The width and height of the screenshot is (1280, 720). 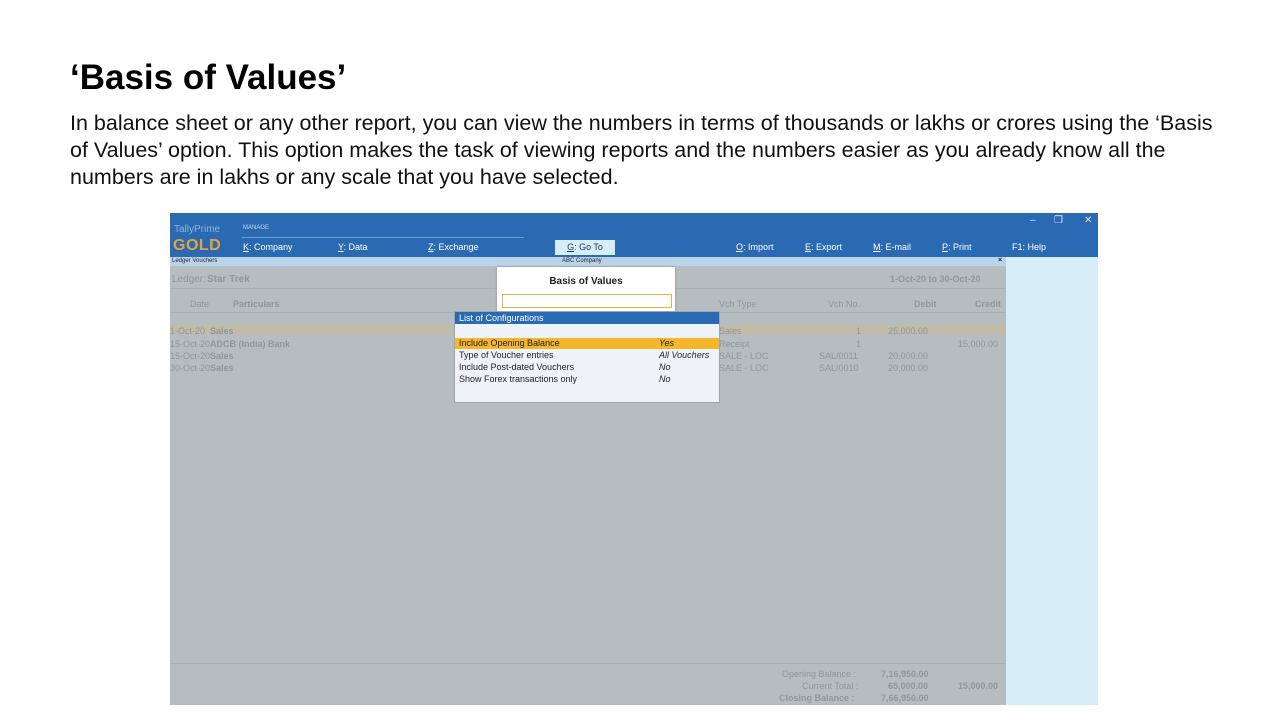 I want to click on configuration-list-title: List of Configurations, so click(x=587, y=318).